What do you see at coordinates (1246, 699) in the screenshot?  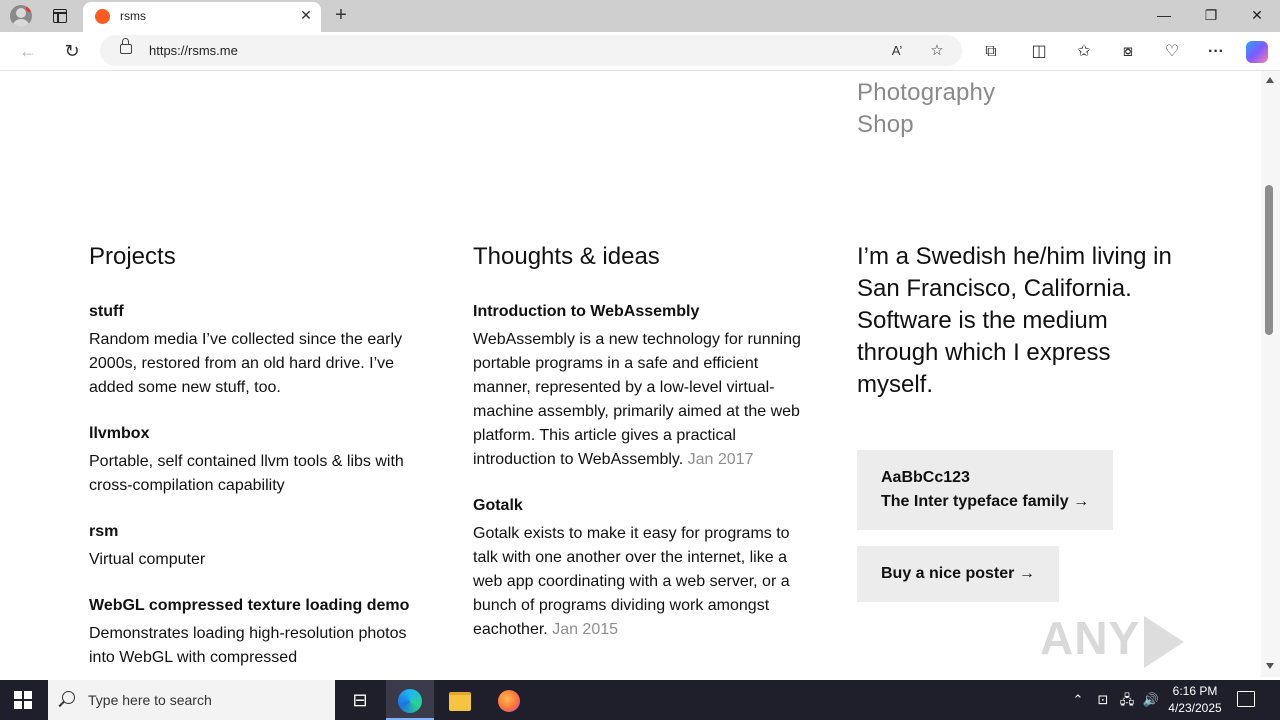 I see `notifications-icon` at bounding box center [1246, 699].